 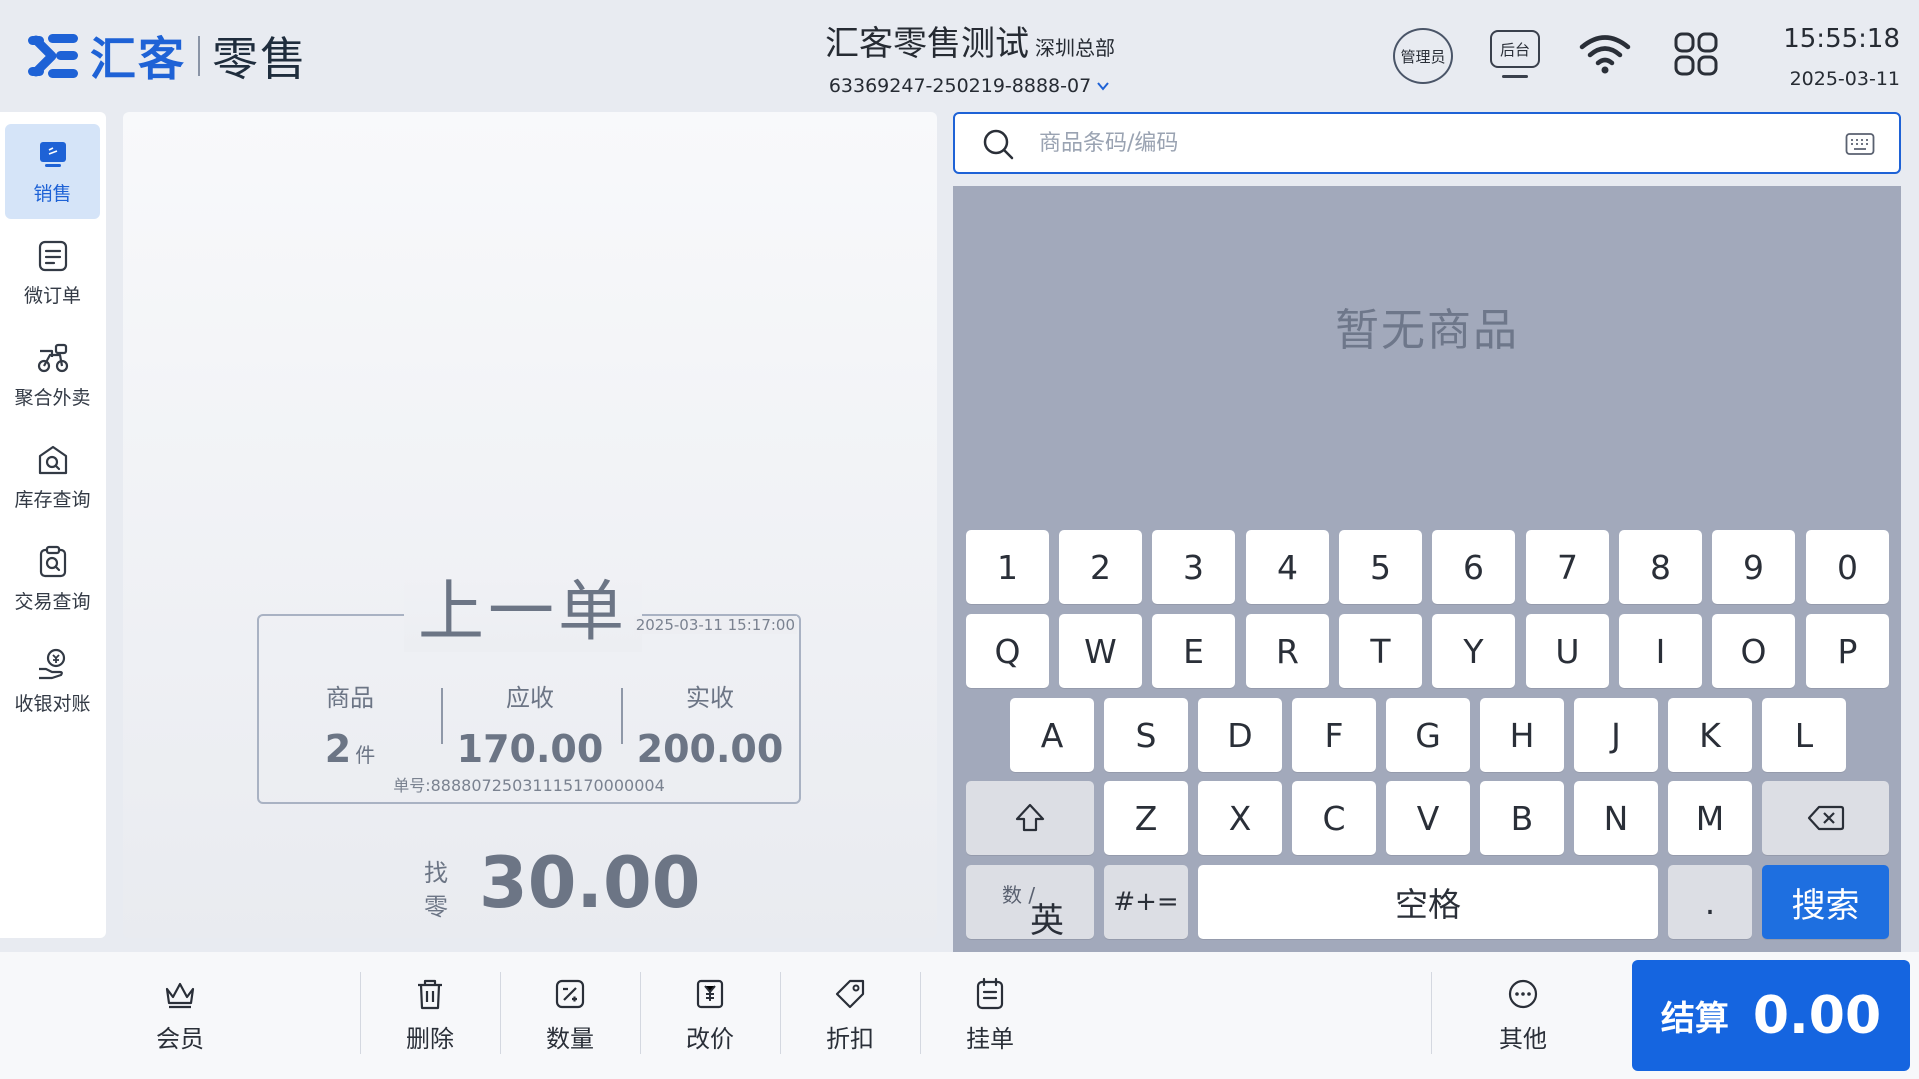 What do you see at coordinates (52, 561) in the screenshot?
I see `transaction-search-icon` at bounding box center [52, 561].